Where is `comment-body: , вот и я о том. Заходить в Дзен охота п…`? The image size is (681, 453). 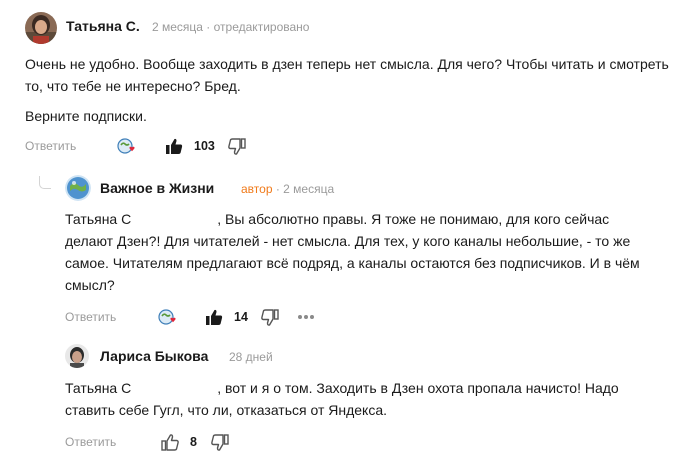
comment-body: , вот и я о том. Заходить в Дзен охота п… is located at coordinates (342, 399).